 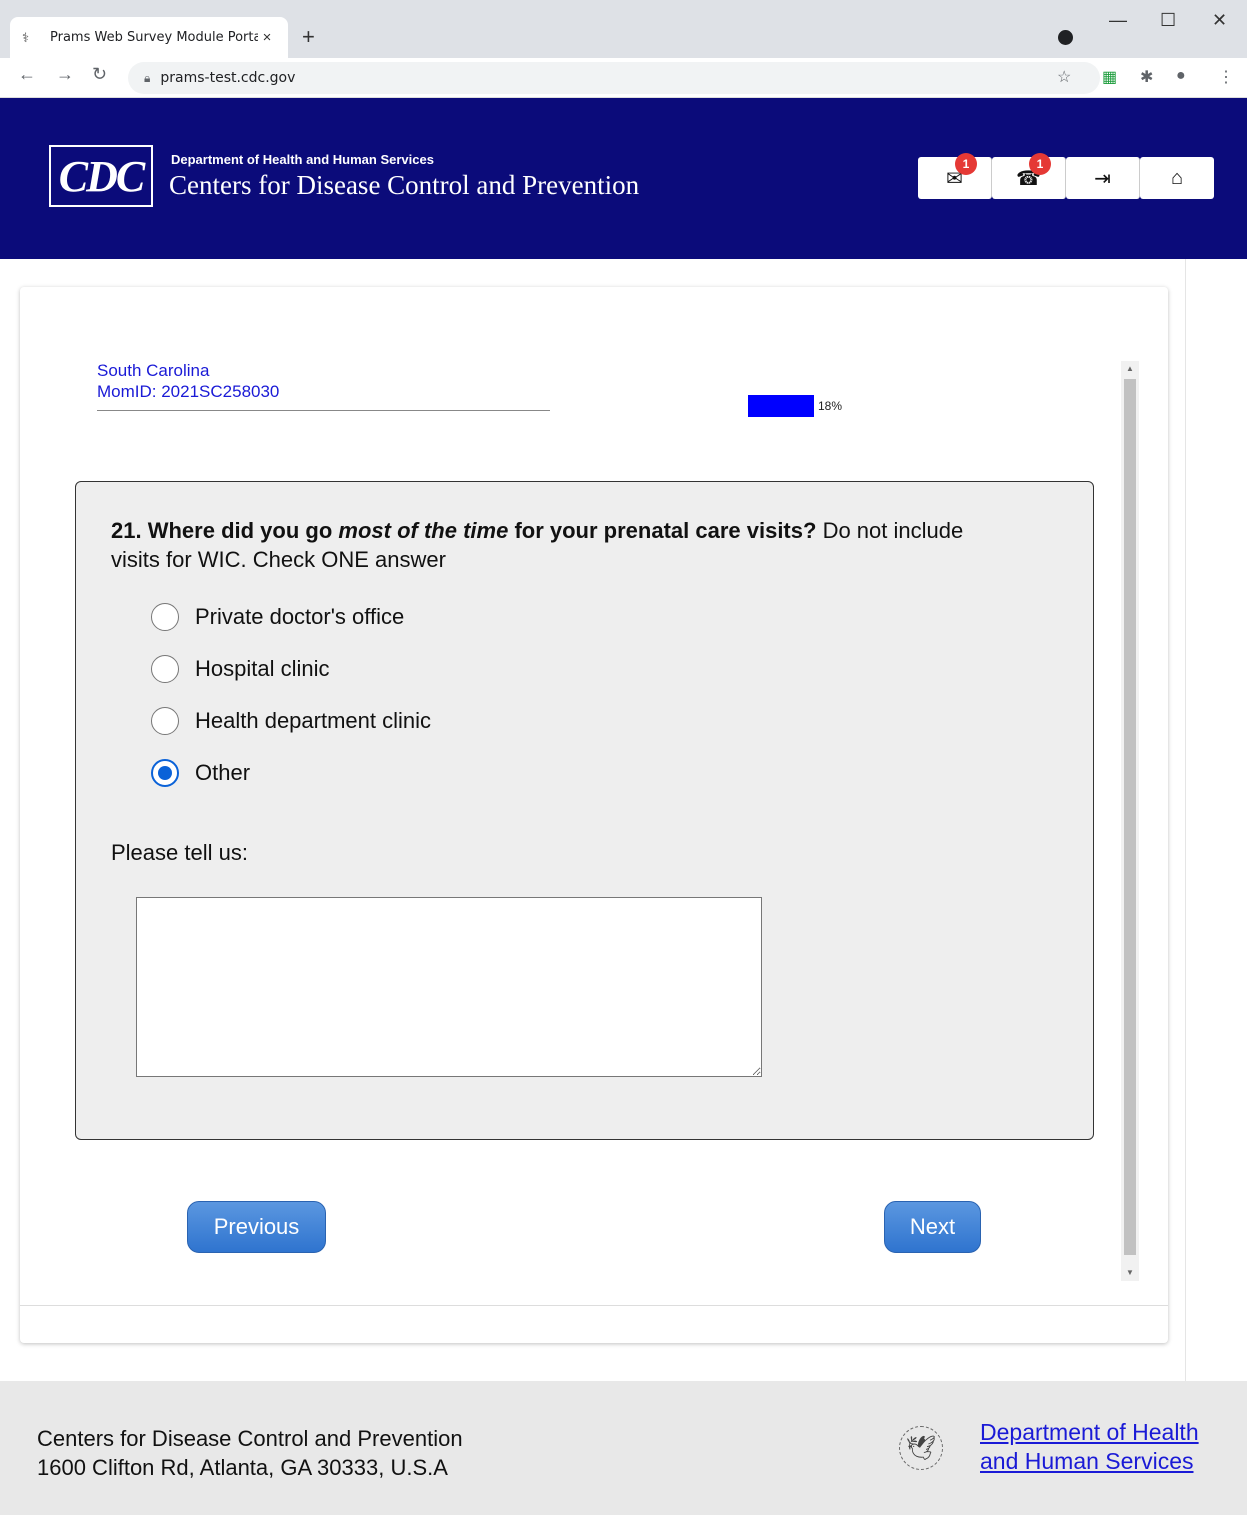 I want to click on messages-button: ✉ 1, so click(x=955, y=176).